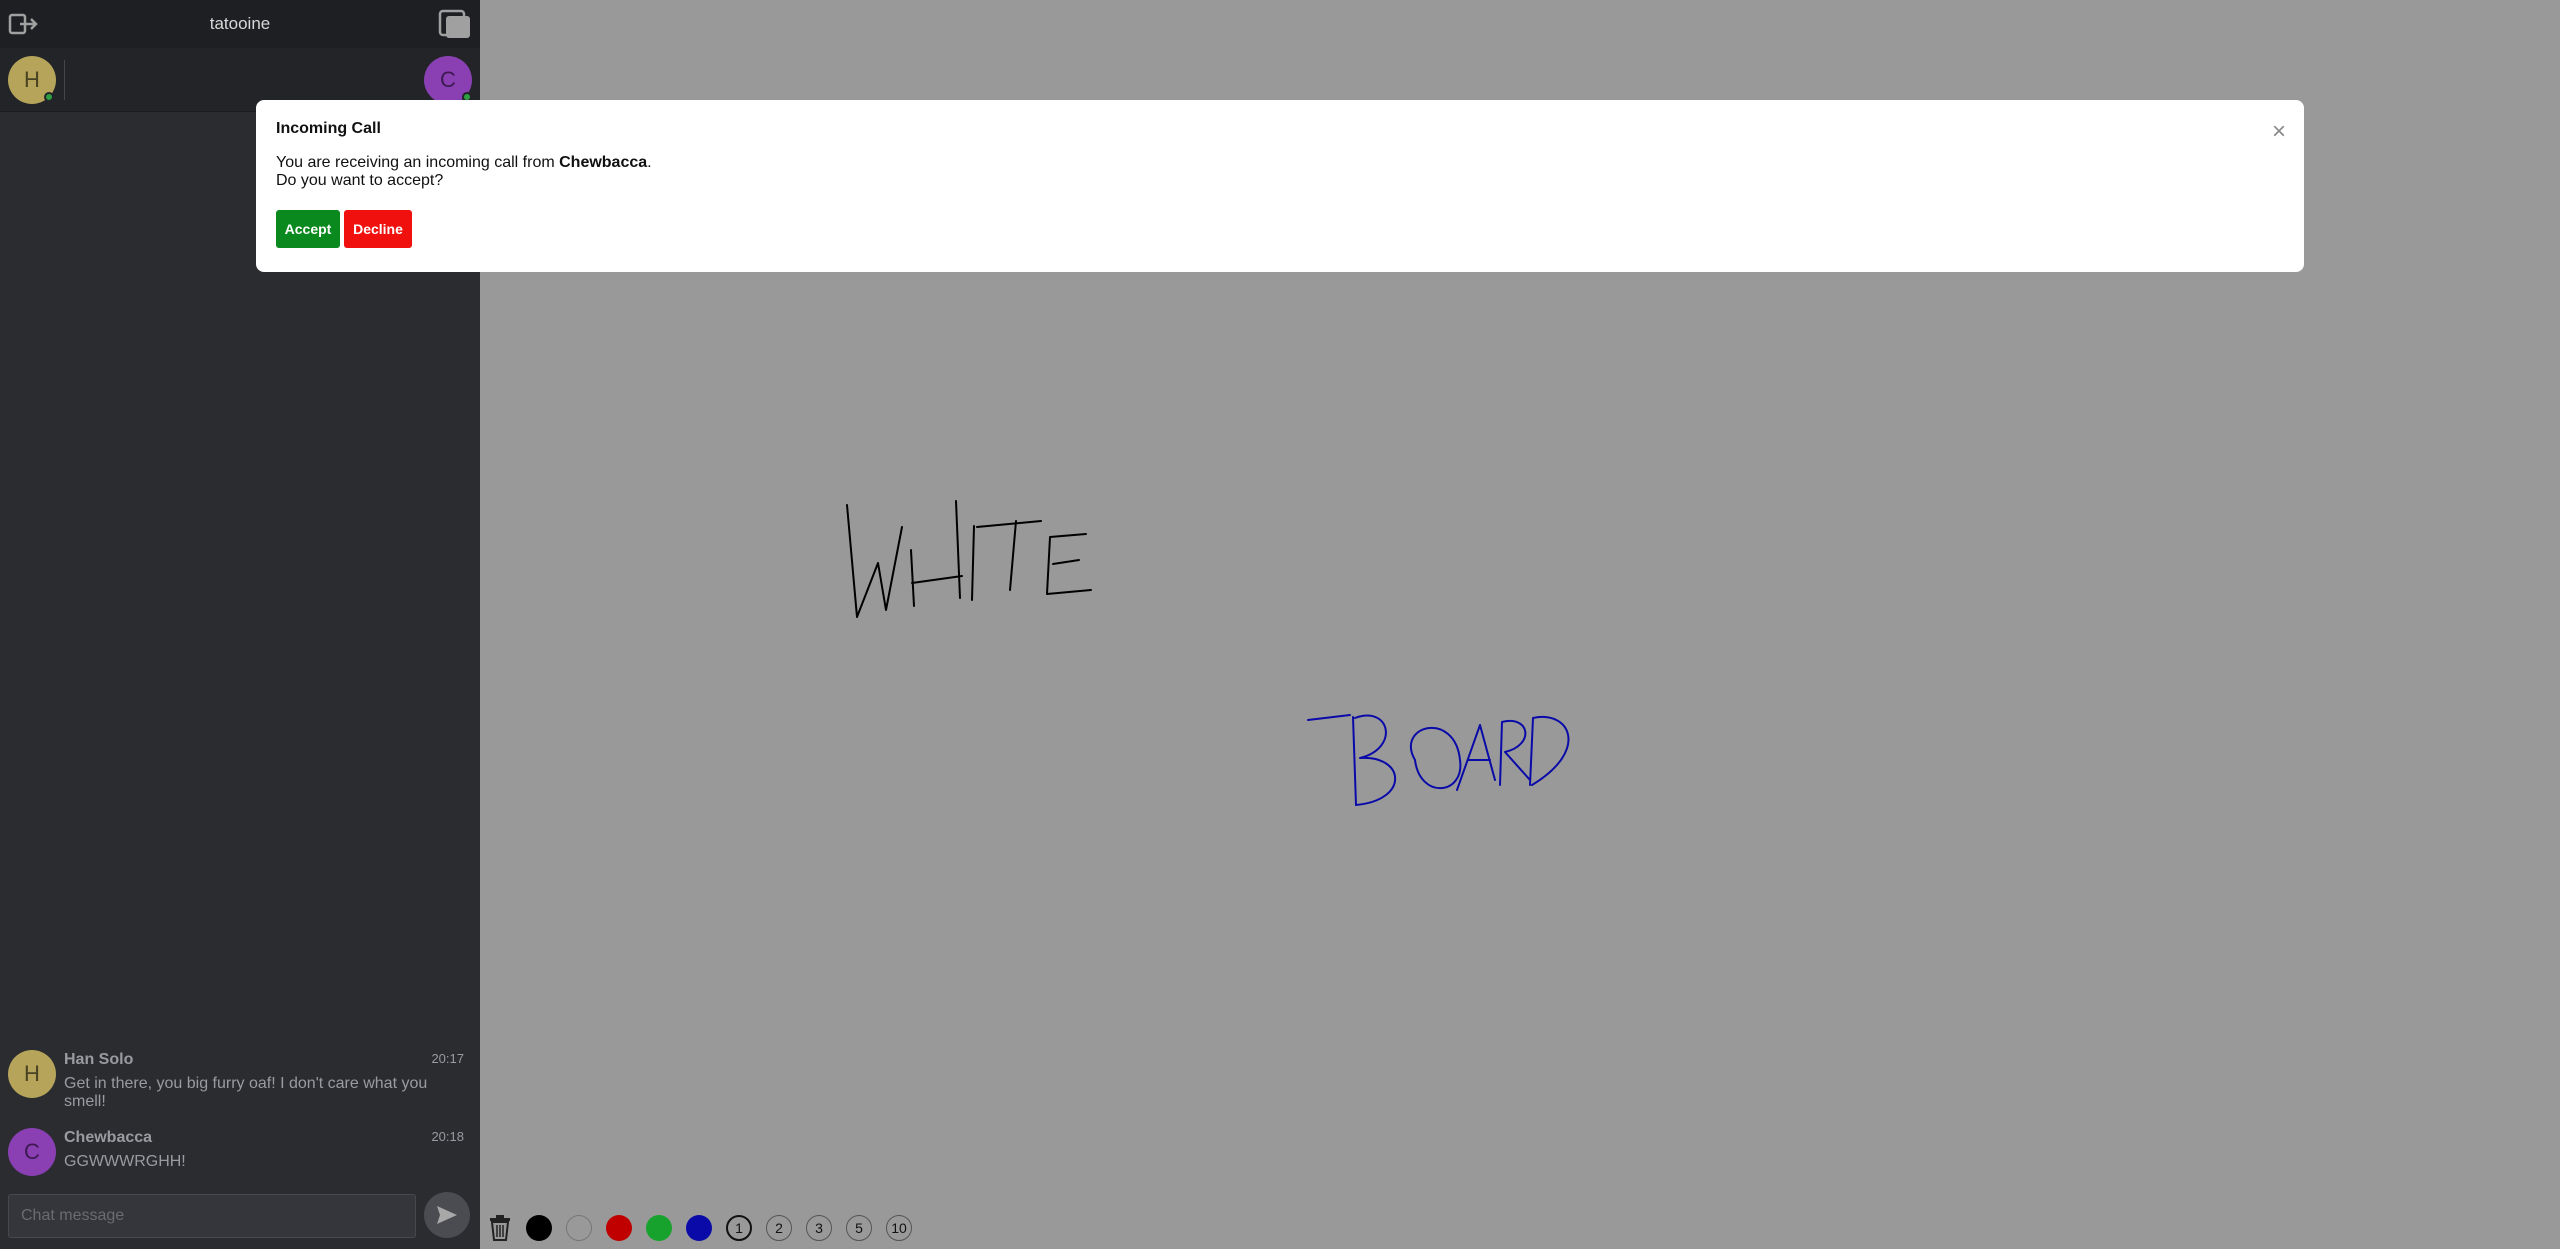 The width and height of the screenshot is (2560, 1249). What do you see at coordinates (1438, 760) in the screenshot?
I see `drawing-word-board` at bounding box center [1438, 760].